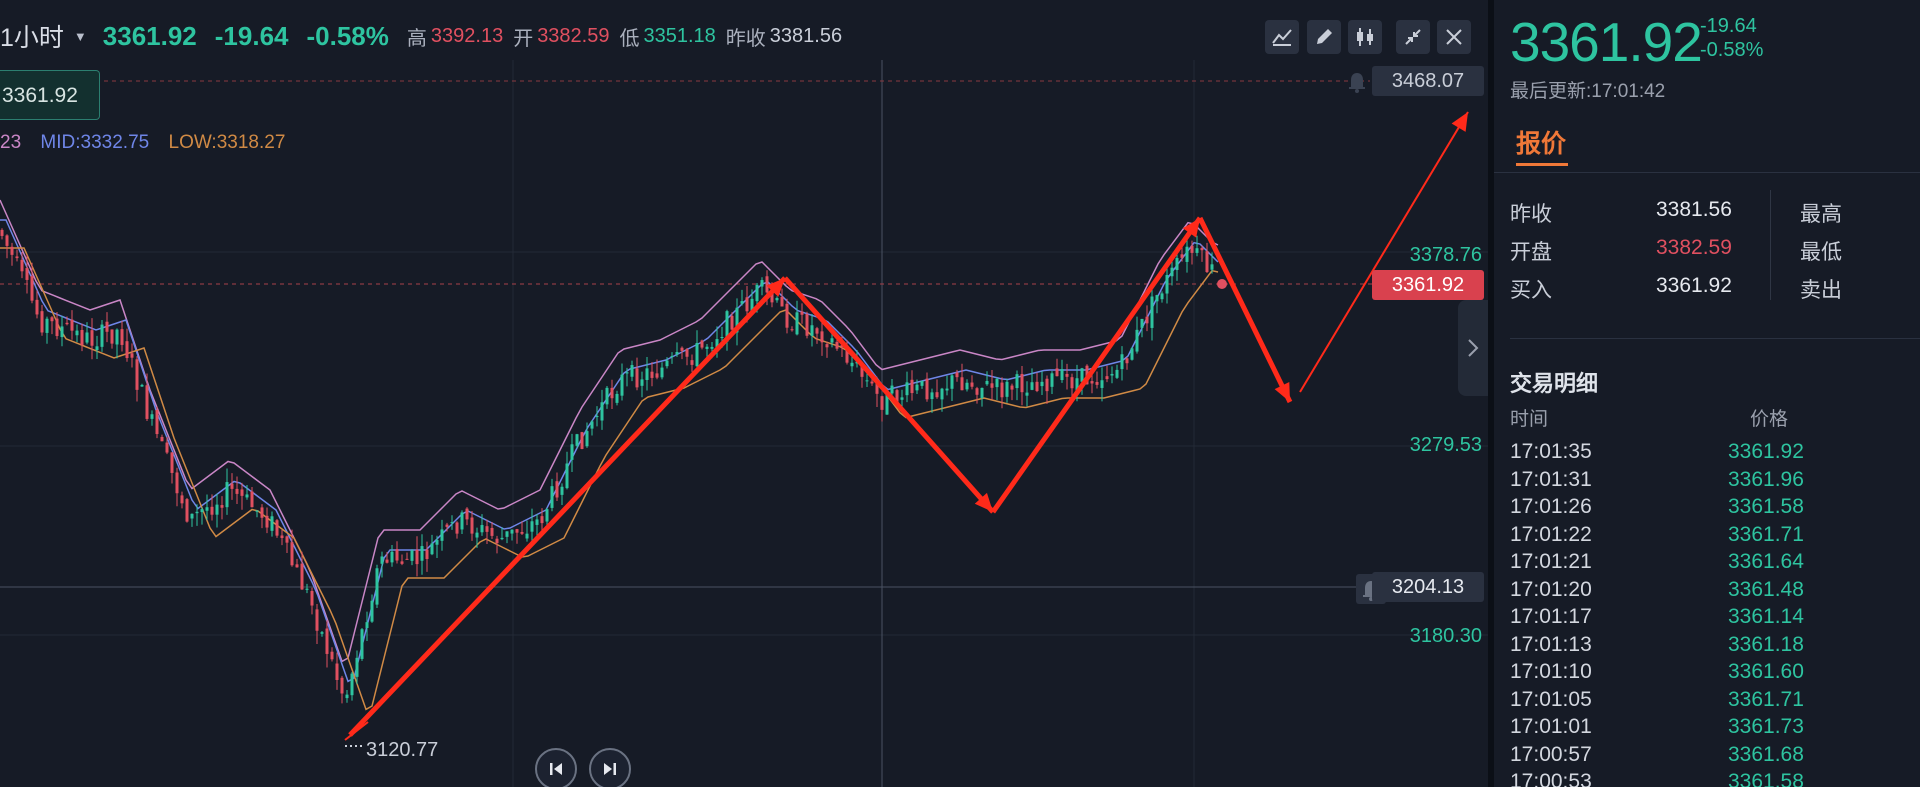  What do you see at coordinates (556, 767) in the screenshot?
I see `prev-button` at bounding box center [556, 767].